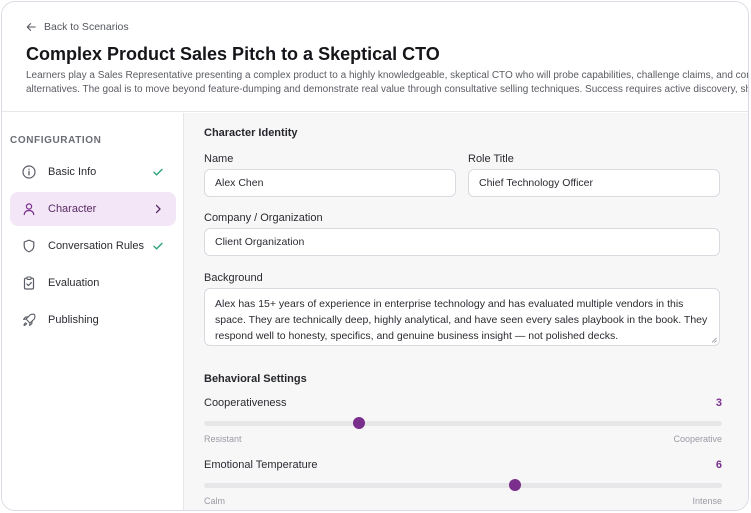 The height and width of the screenshot is (513, 751). What do you see at coordinates (72, 209) in the screenshot?
I see `sidebar-item-label: Character` at bounding box center [72, 209].